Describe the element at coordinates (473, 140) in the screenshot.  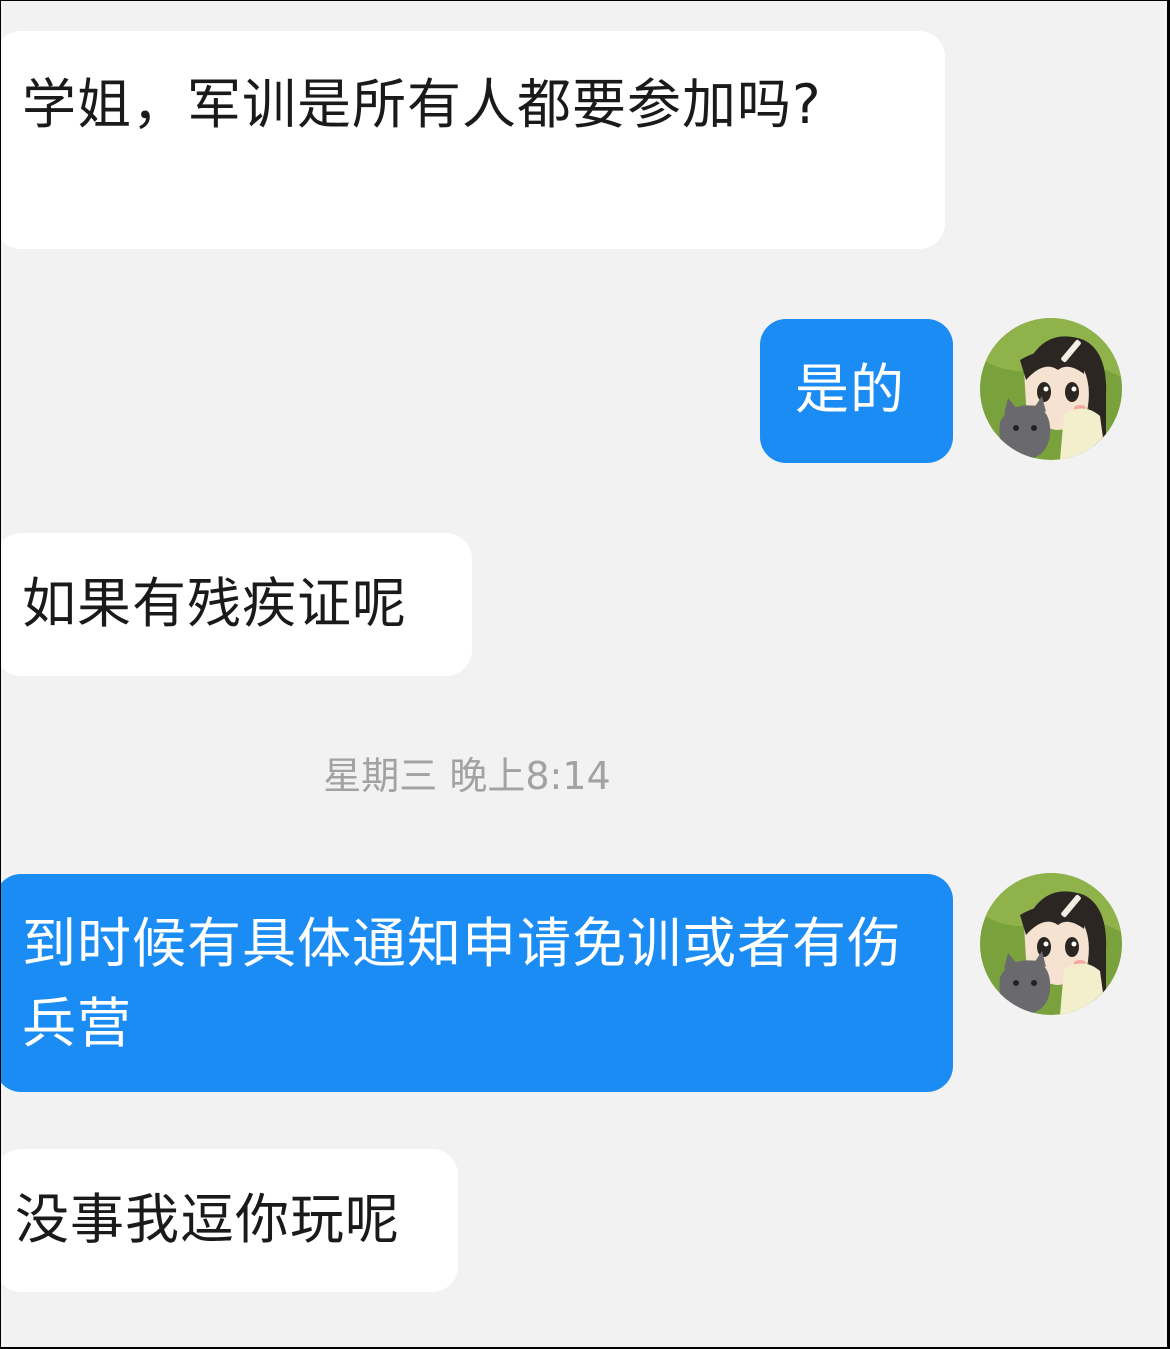
I see `incoming-message-bubble: 学姐，军训是所有人都要参加吗?` at that location.